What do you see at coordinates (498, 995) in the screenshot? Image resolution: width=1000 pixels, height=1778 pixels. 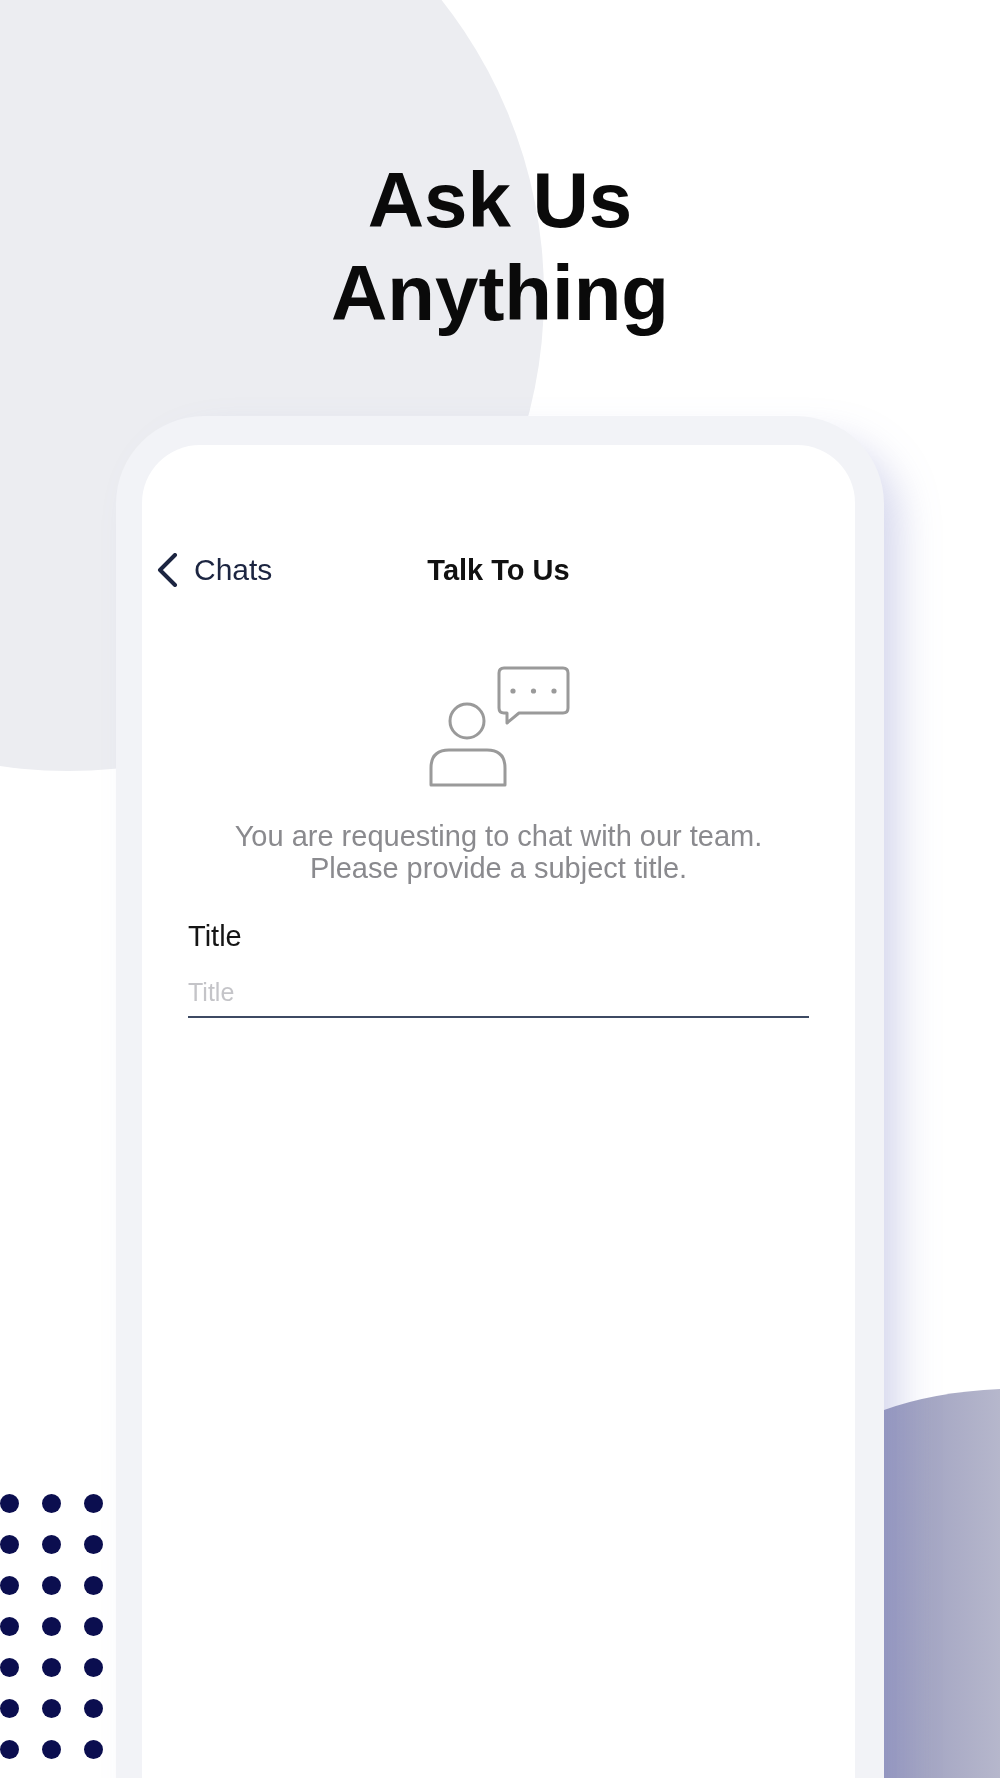 I see `title-input: Title` at bounding box center [498, 995].